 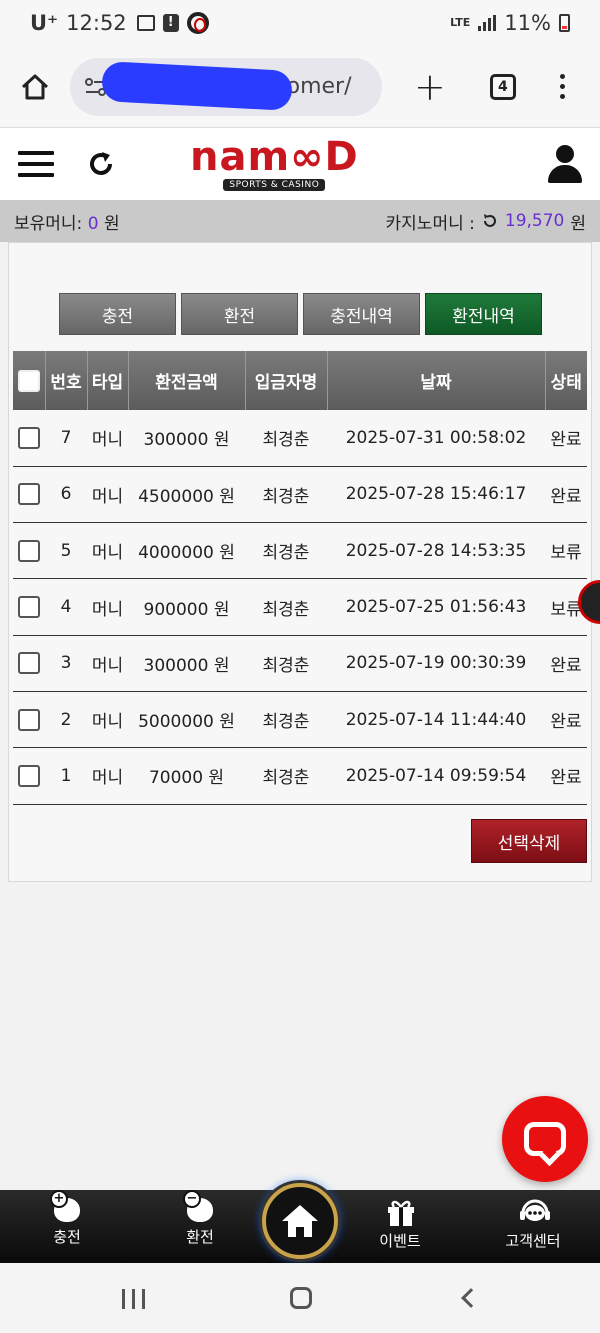 I want to click on nav-event: 이벤트, so click(x=400, y=1224).